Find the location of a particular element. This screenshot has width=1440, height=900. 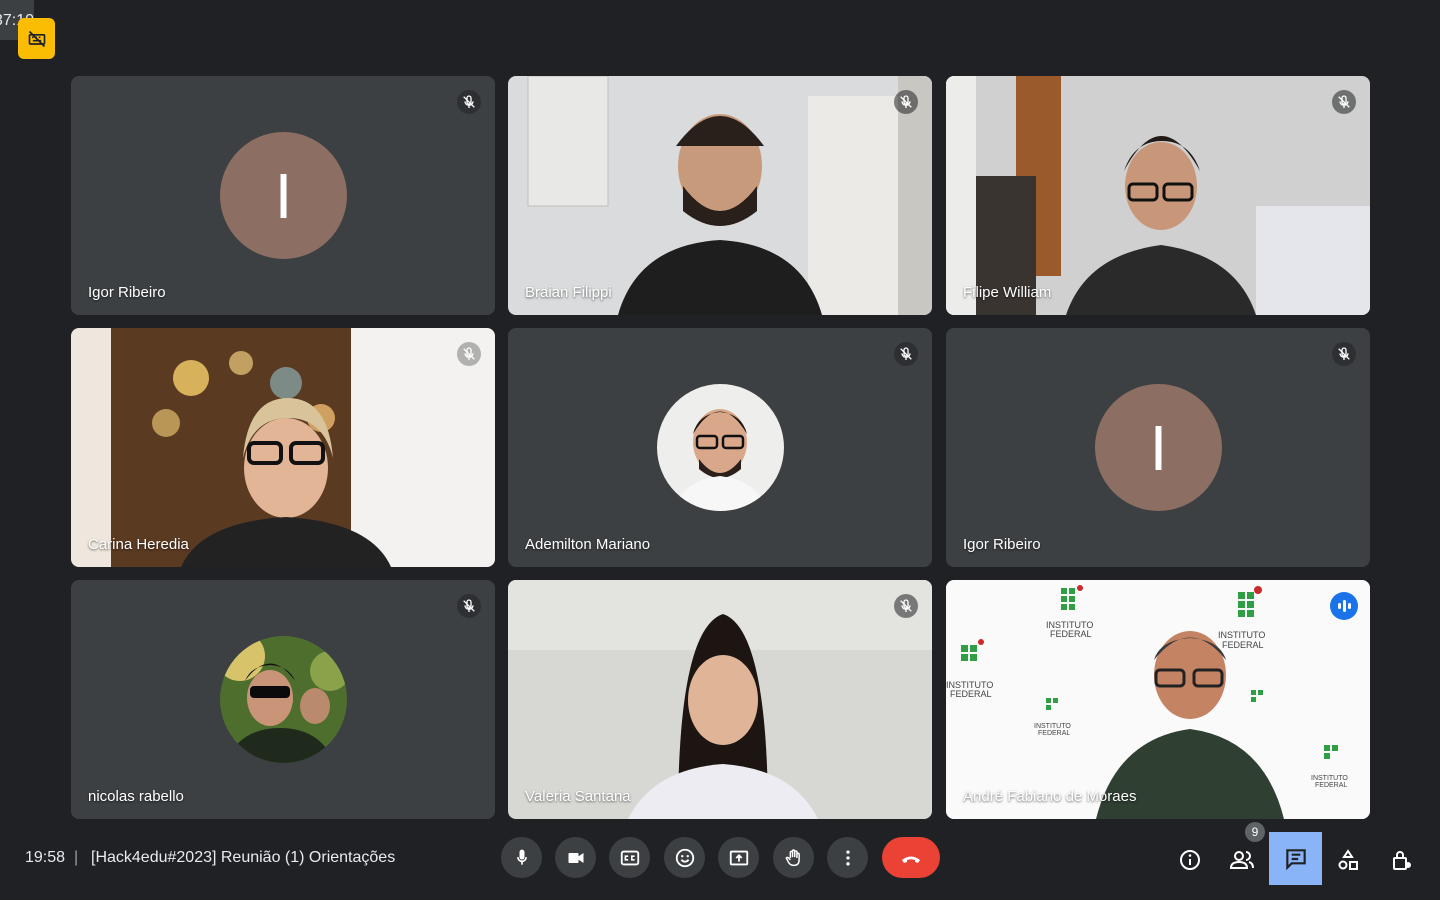

participant-tile: Braian Filippi is located at coordinates (720, 195).